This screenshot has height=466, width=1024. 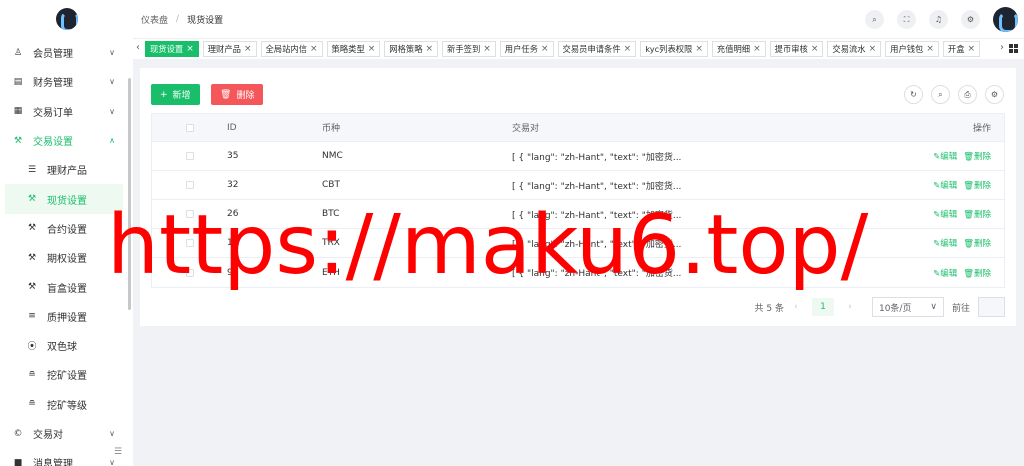 What do you see at coordinates (291, 49) in the screenshot?
I see `tab-2: 全局站内信 ×` at bounding box center [291, 49].